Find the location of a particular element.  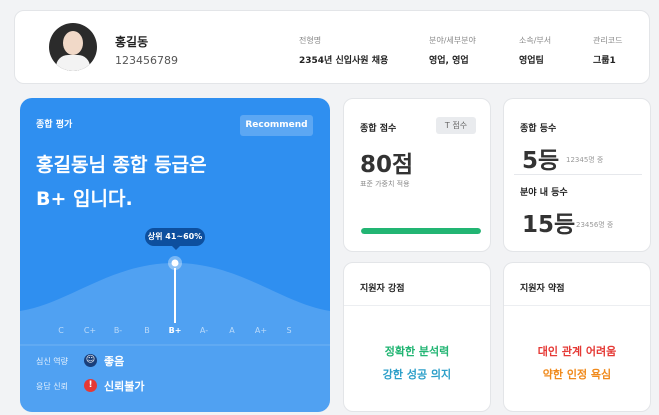

grade-headline: 홍길동님 종합 등급은 B+ 입니다. is located at coordinates (121, 182).